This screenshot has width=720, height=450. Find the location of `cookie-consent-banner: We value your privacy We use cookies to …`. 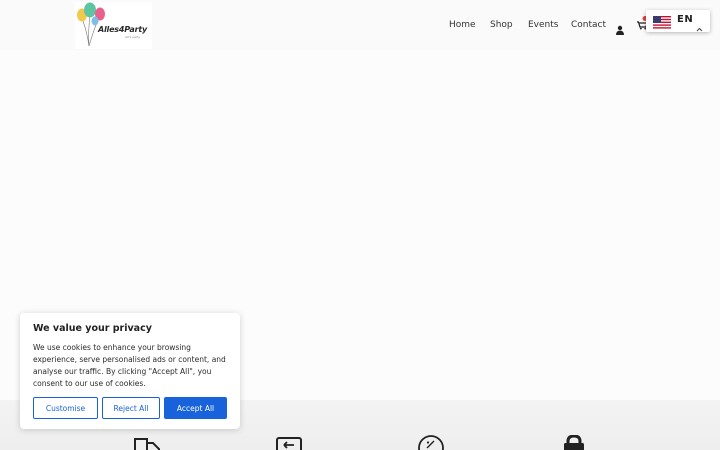

cookie-consent-banner: We value your privacy We use cookies to … is located at coordinates (130, 371).